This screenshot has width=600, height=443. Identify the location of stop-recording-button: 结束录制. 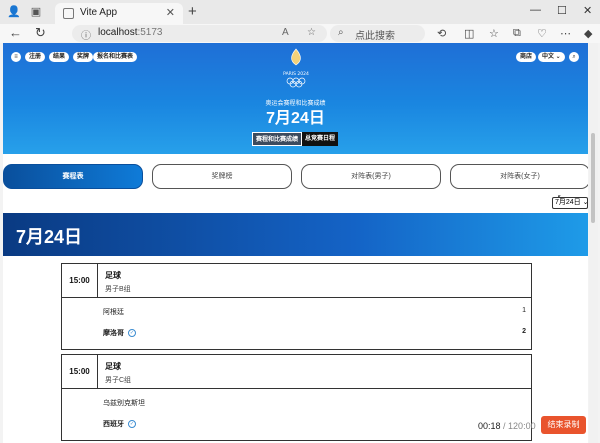
(563, 425).